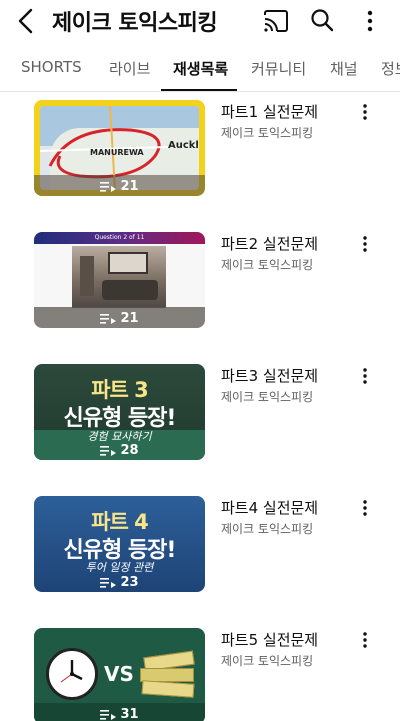  I want to click on cast-icon, so click(276, 21).